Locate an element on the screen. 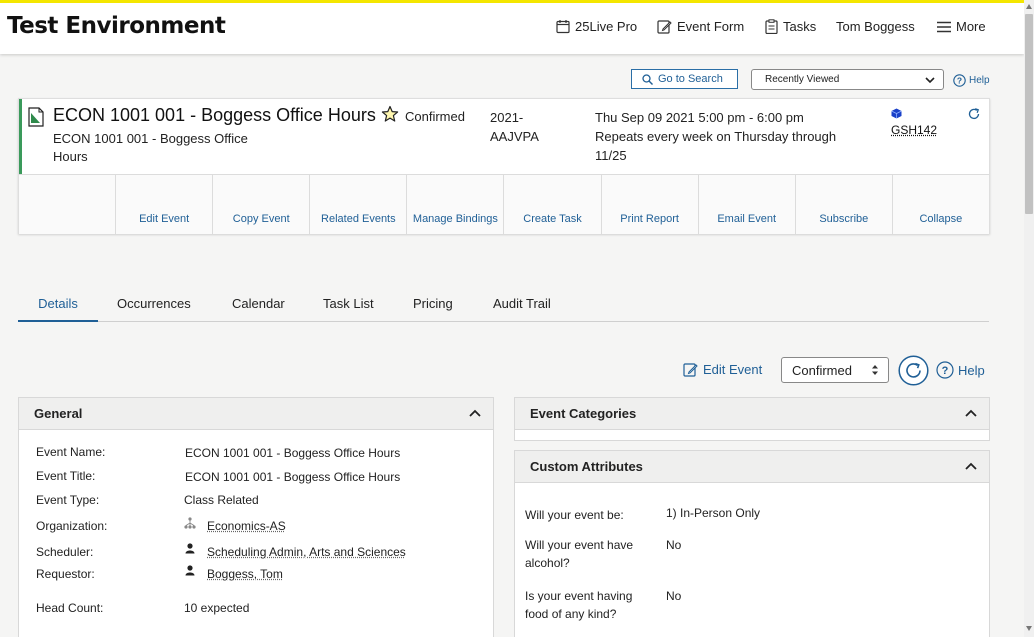 The image size is (1034, 637). nav-more: More is located at coordinates (961, 26).